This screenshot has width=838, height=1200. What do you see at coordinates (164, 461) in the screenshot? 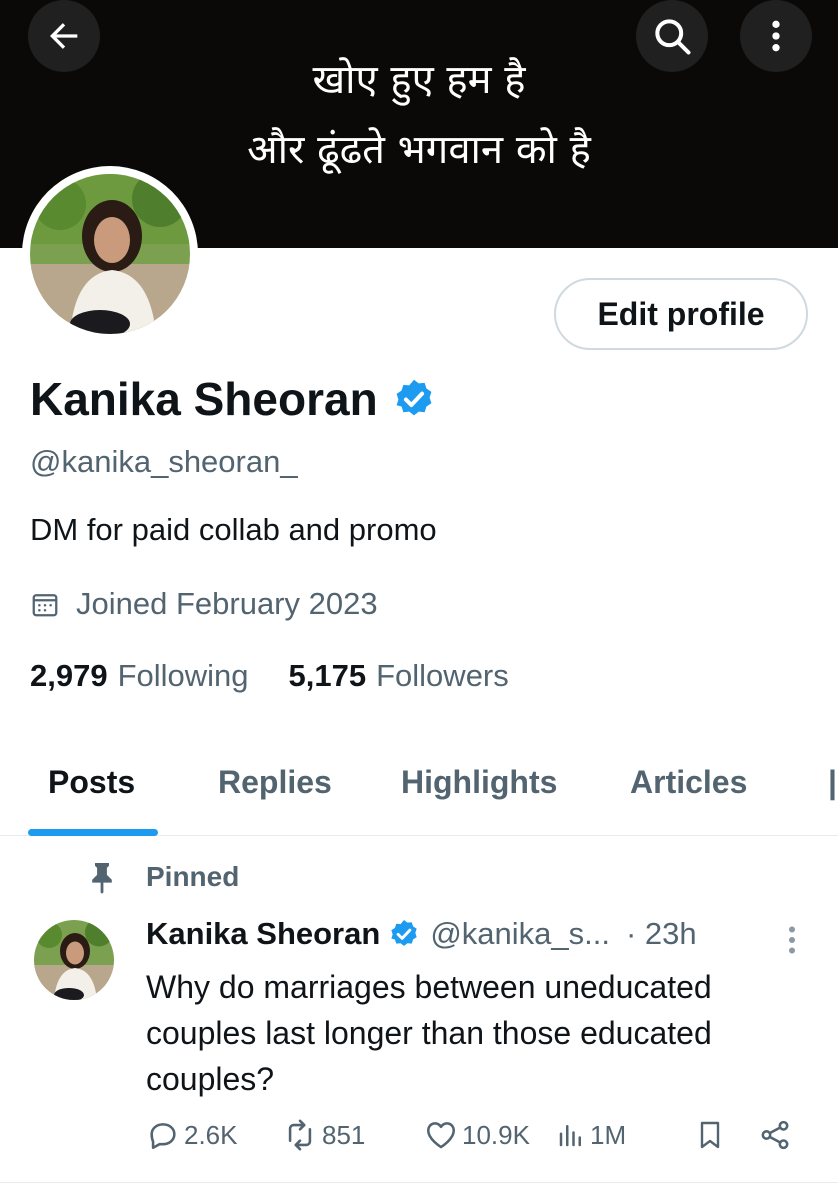
I see `profile-handle: @kanika_sheoran_` at bounding box center [164, 461].